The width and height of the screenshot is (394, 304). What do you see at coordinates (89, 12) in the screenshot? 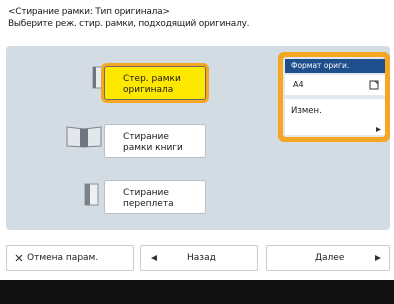
I see `screen-title: <Стирание рамки: Тип оригинала>` at bounding box center [89, 12].